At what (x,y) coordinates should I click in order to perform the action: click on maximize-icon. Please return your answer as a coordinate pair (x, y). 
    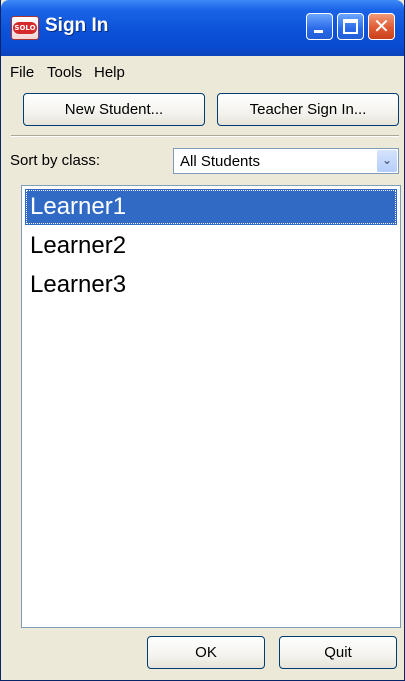
    Looking at the image, I should click on (350, 26).